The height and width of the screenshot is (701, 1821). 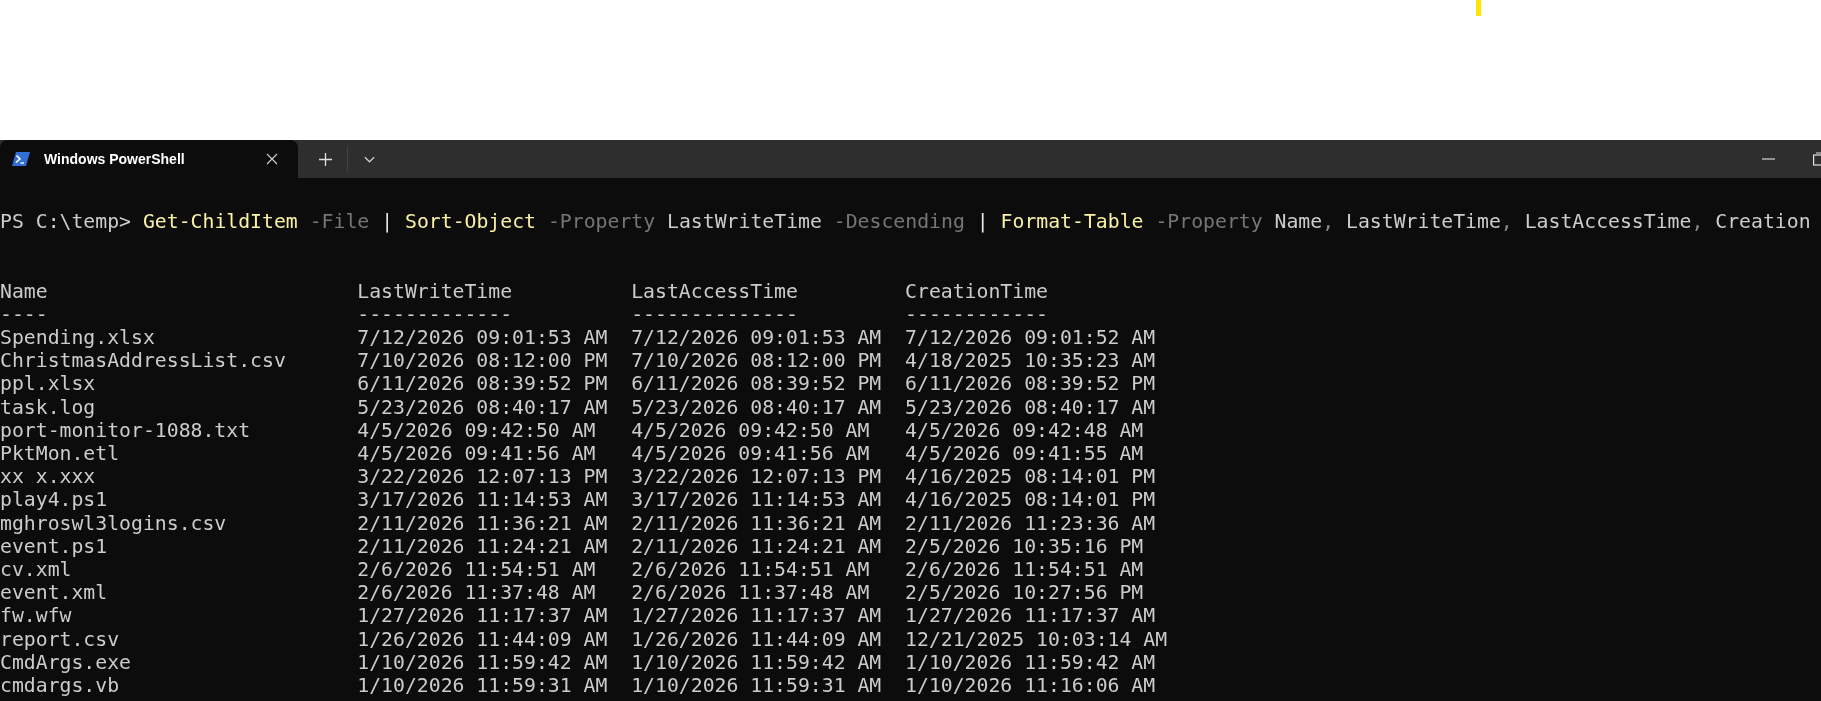 I want to click on table-cell: 12/21/2025 10:03:14 AM, so click(x=1036, y=639).